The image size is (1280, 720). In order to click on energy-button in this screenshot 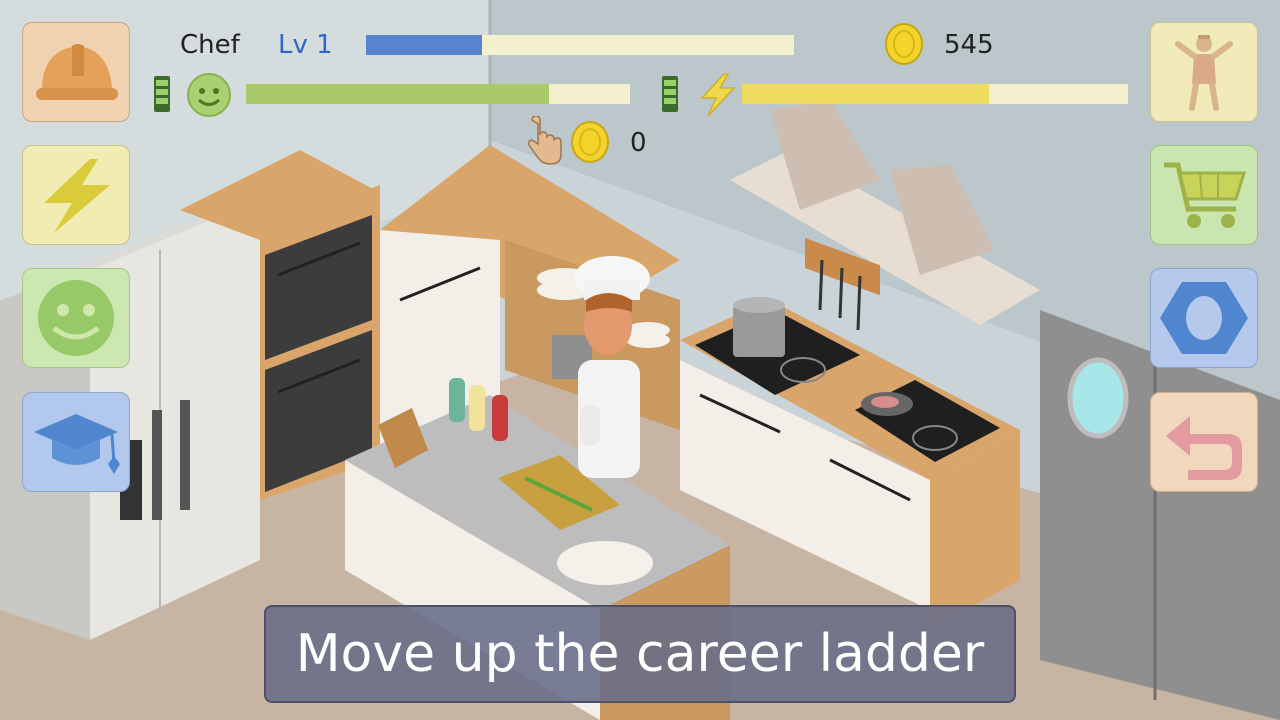, I will do `click(76, 195)`.